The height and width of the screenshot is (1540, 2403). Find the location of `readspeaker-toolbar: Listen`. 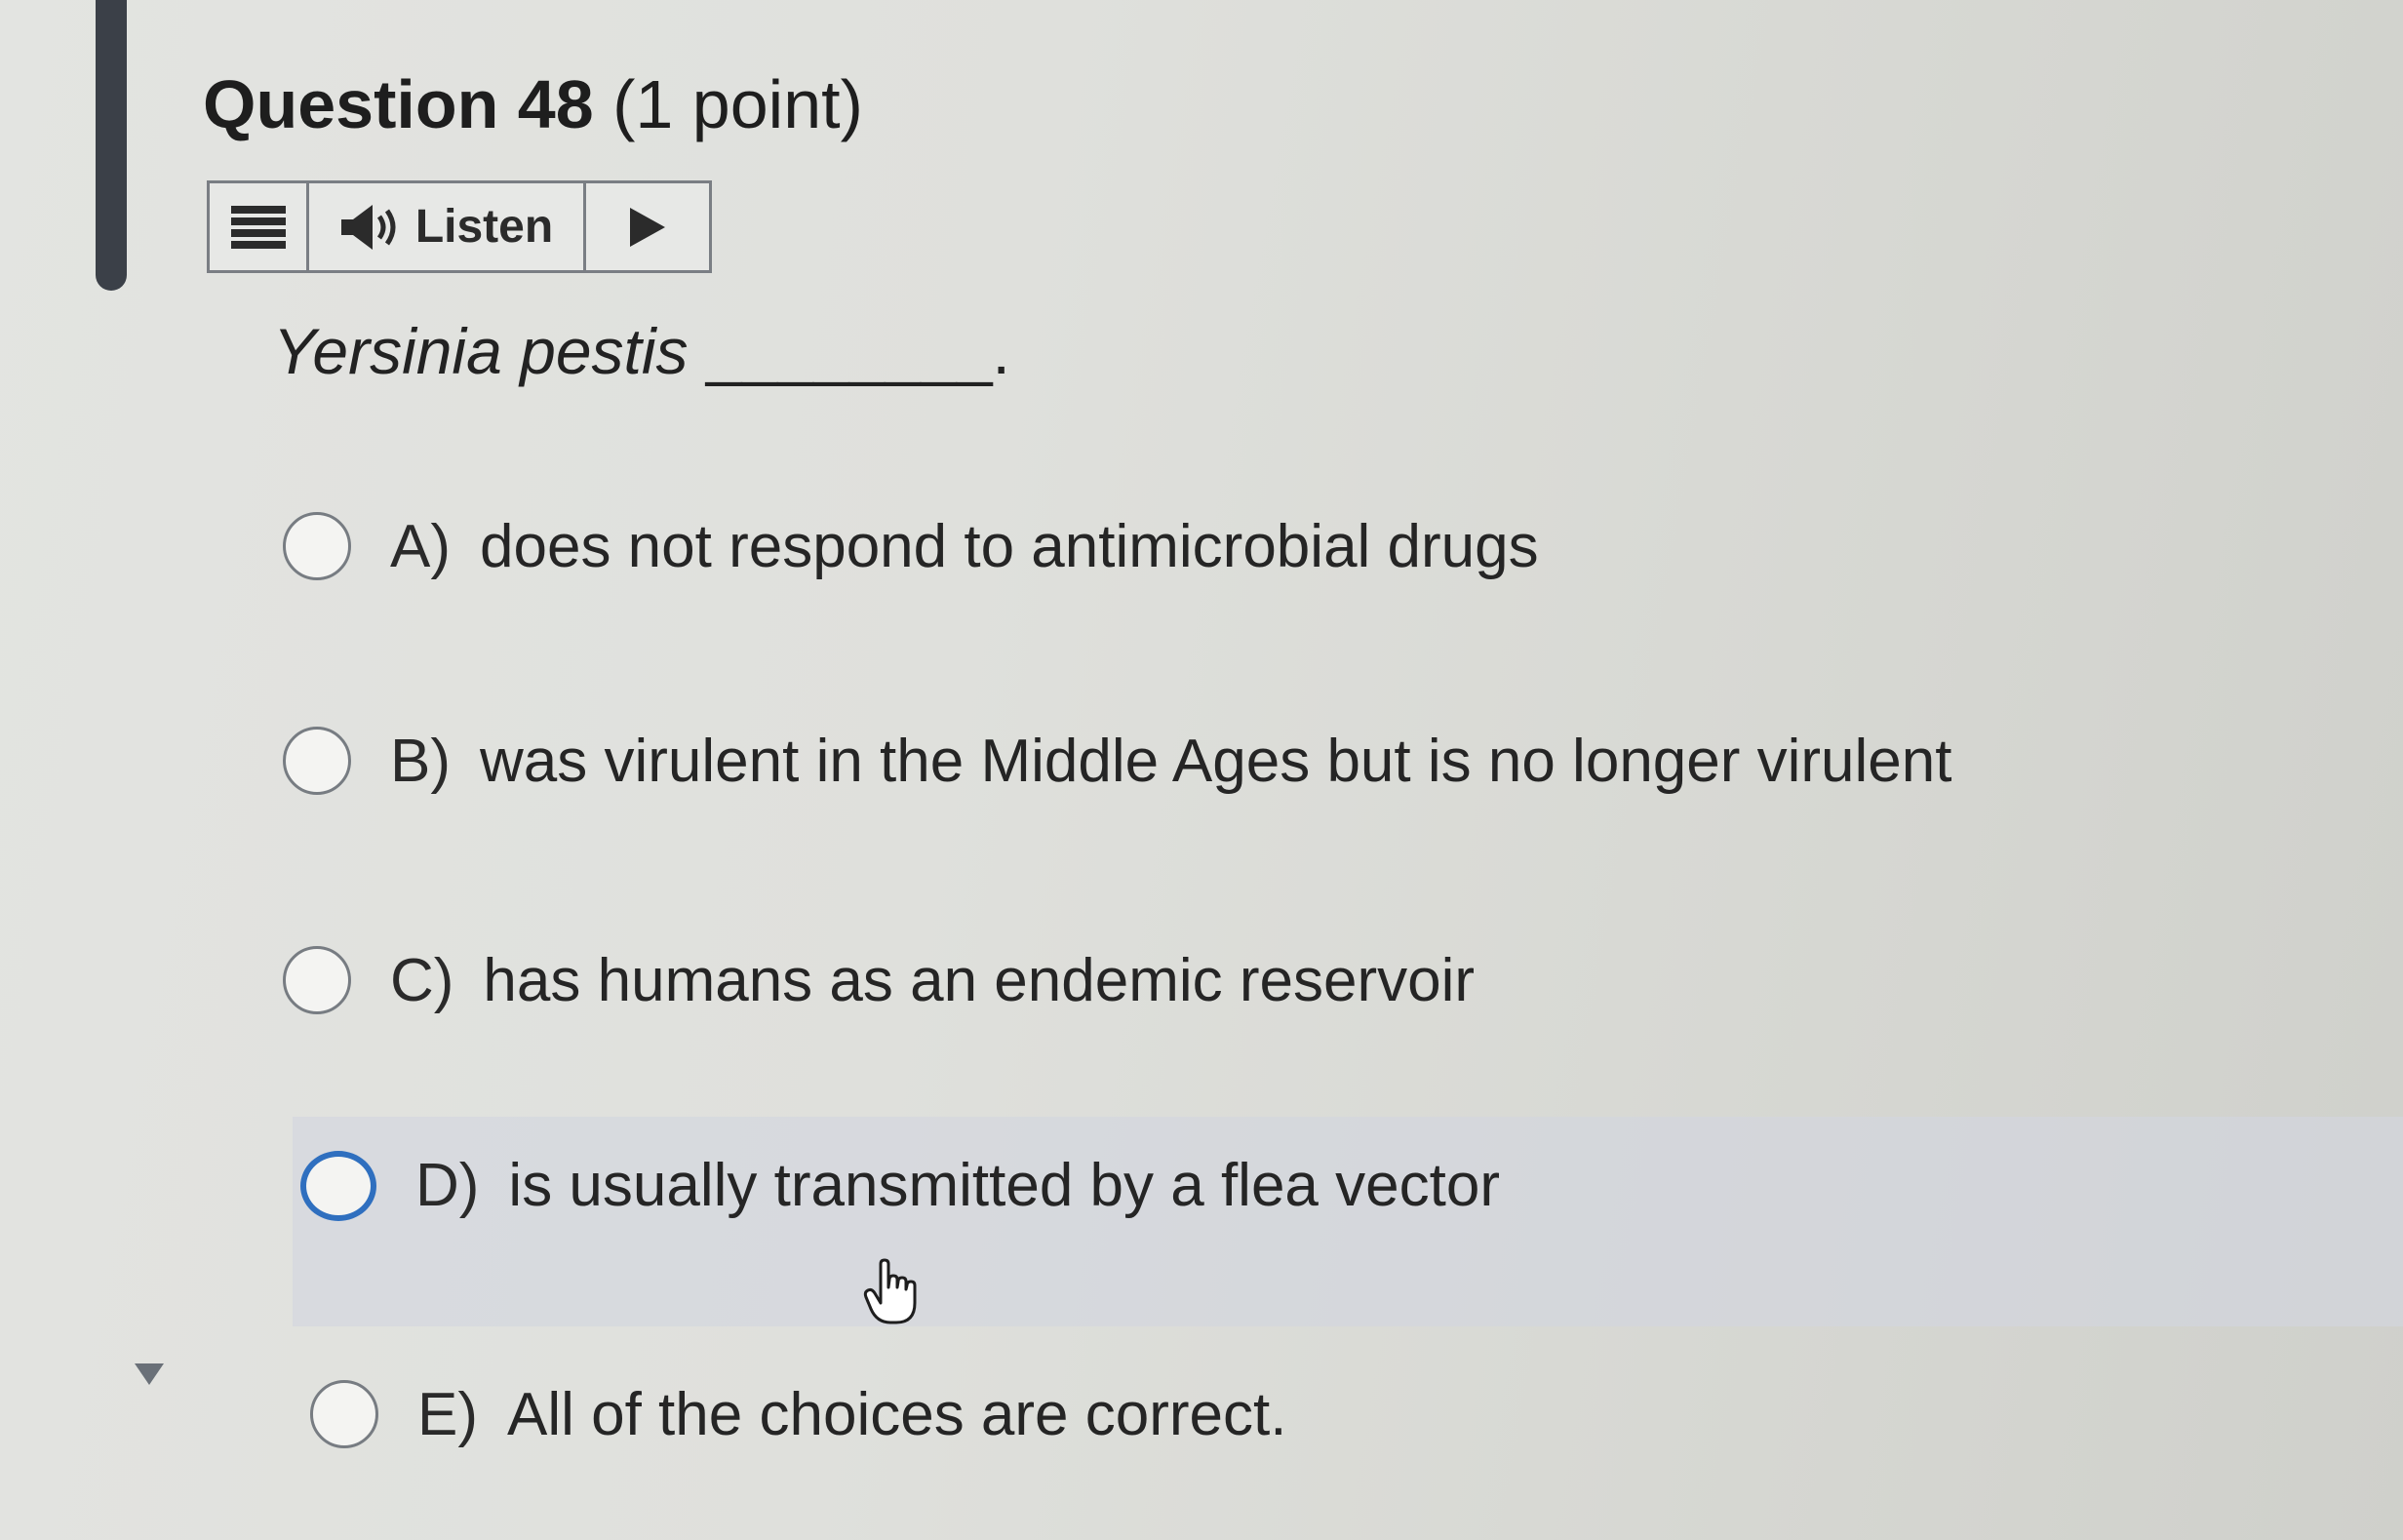

readspeaker-toolbar: Listen is located at coordinates (459, 227).